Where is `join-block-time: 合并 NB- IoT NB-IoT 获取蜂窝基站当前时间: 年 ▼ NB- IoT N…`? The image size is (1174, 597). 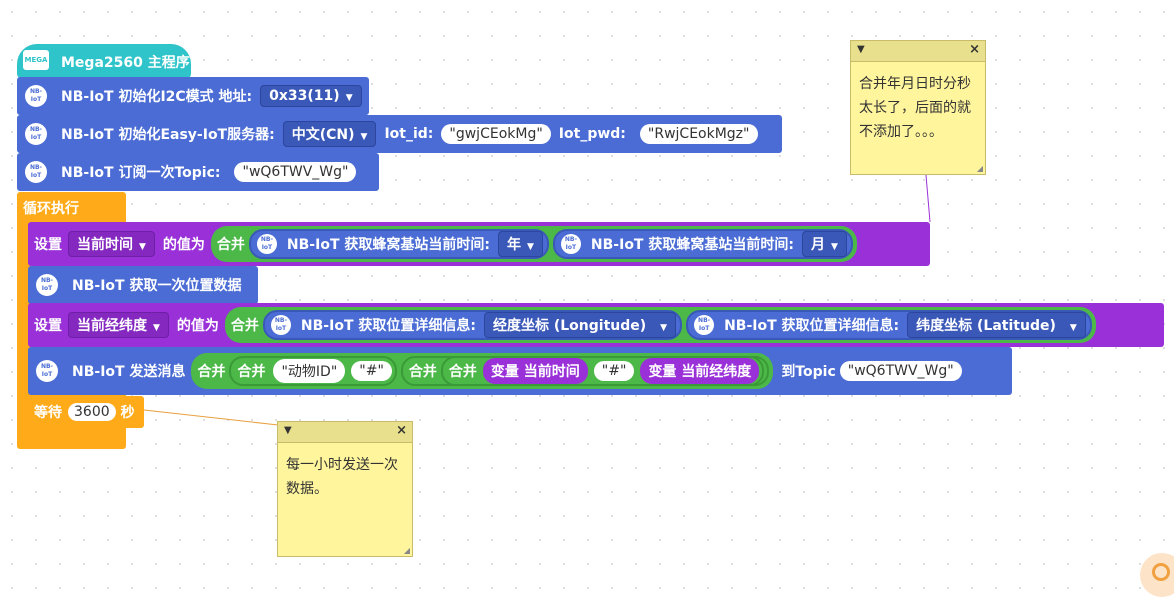 join-block-time: 合并 NB- IoT NB-IoT 获取蜂窝基站当前时间: 年 ▼ NB- IoT N… is located at coordinates (533, 244).